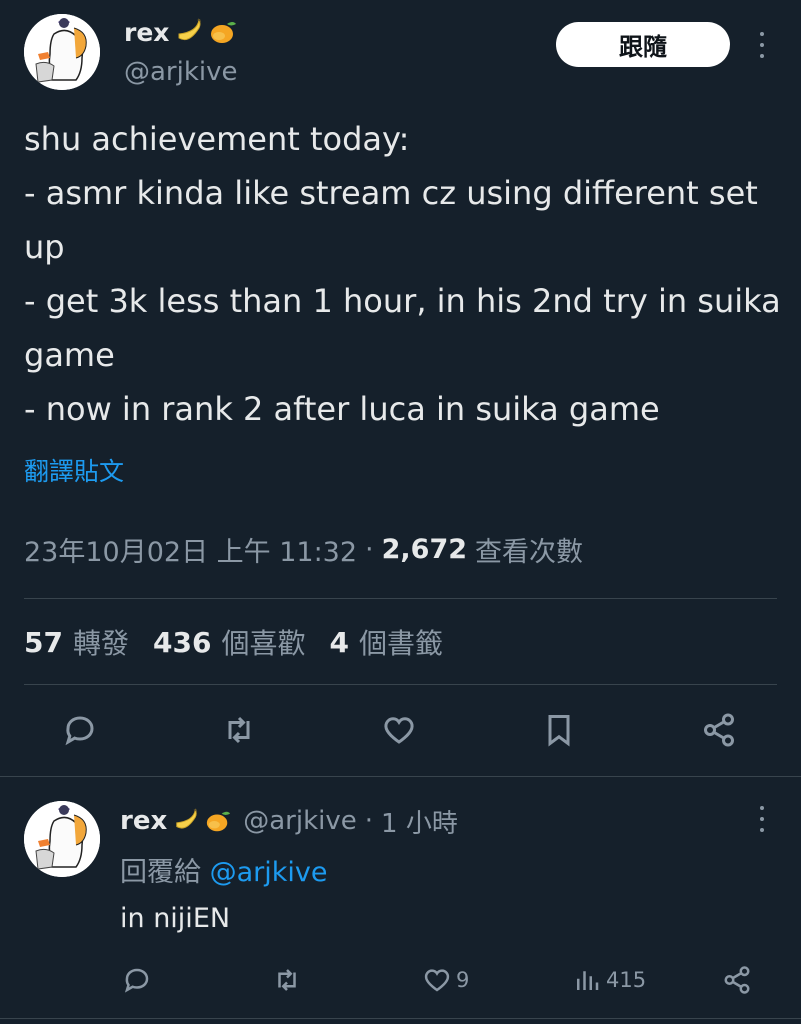 The image size is (801, 1024). I want to click on tweet-meta: 23年10月02日 上午 11:32 · 2,672 查看次數, so click(303, 549).